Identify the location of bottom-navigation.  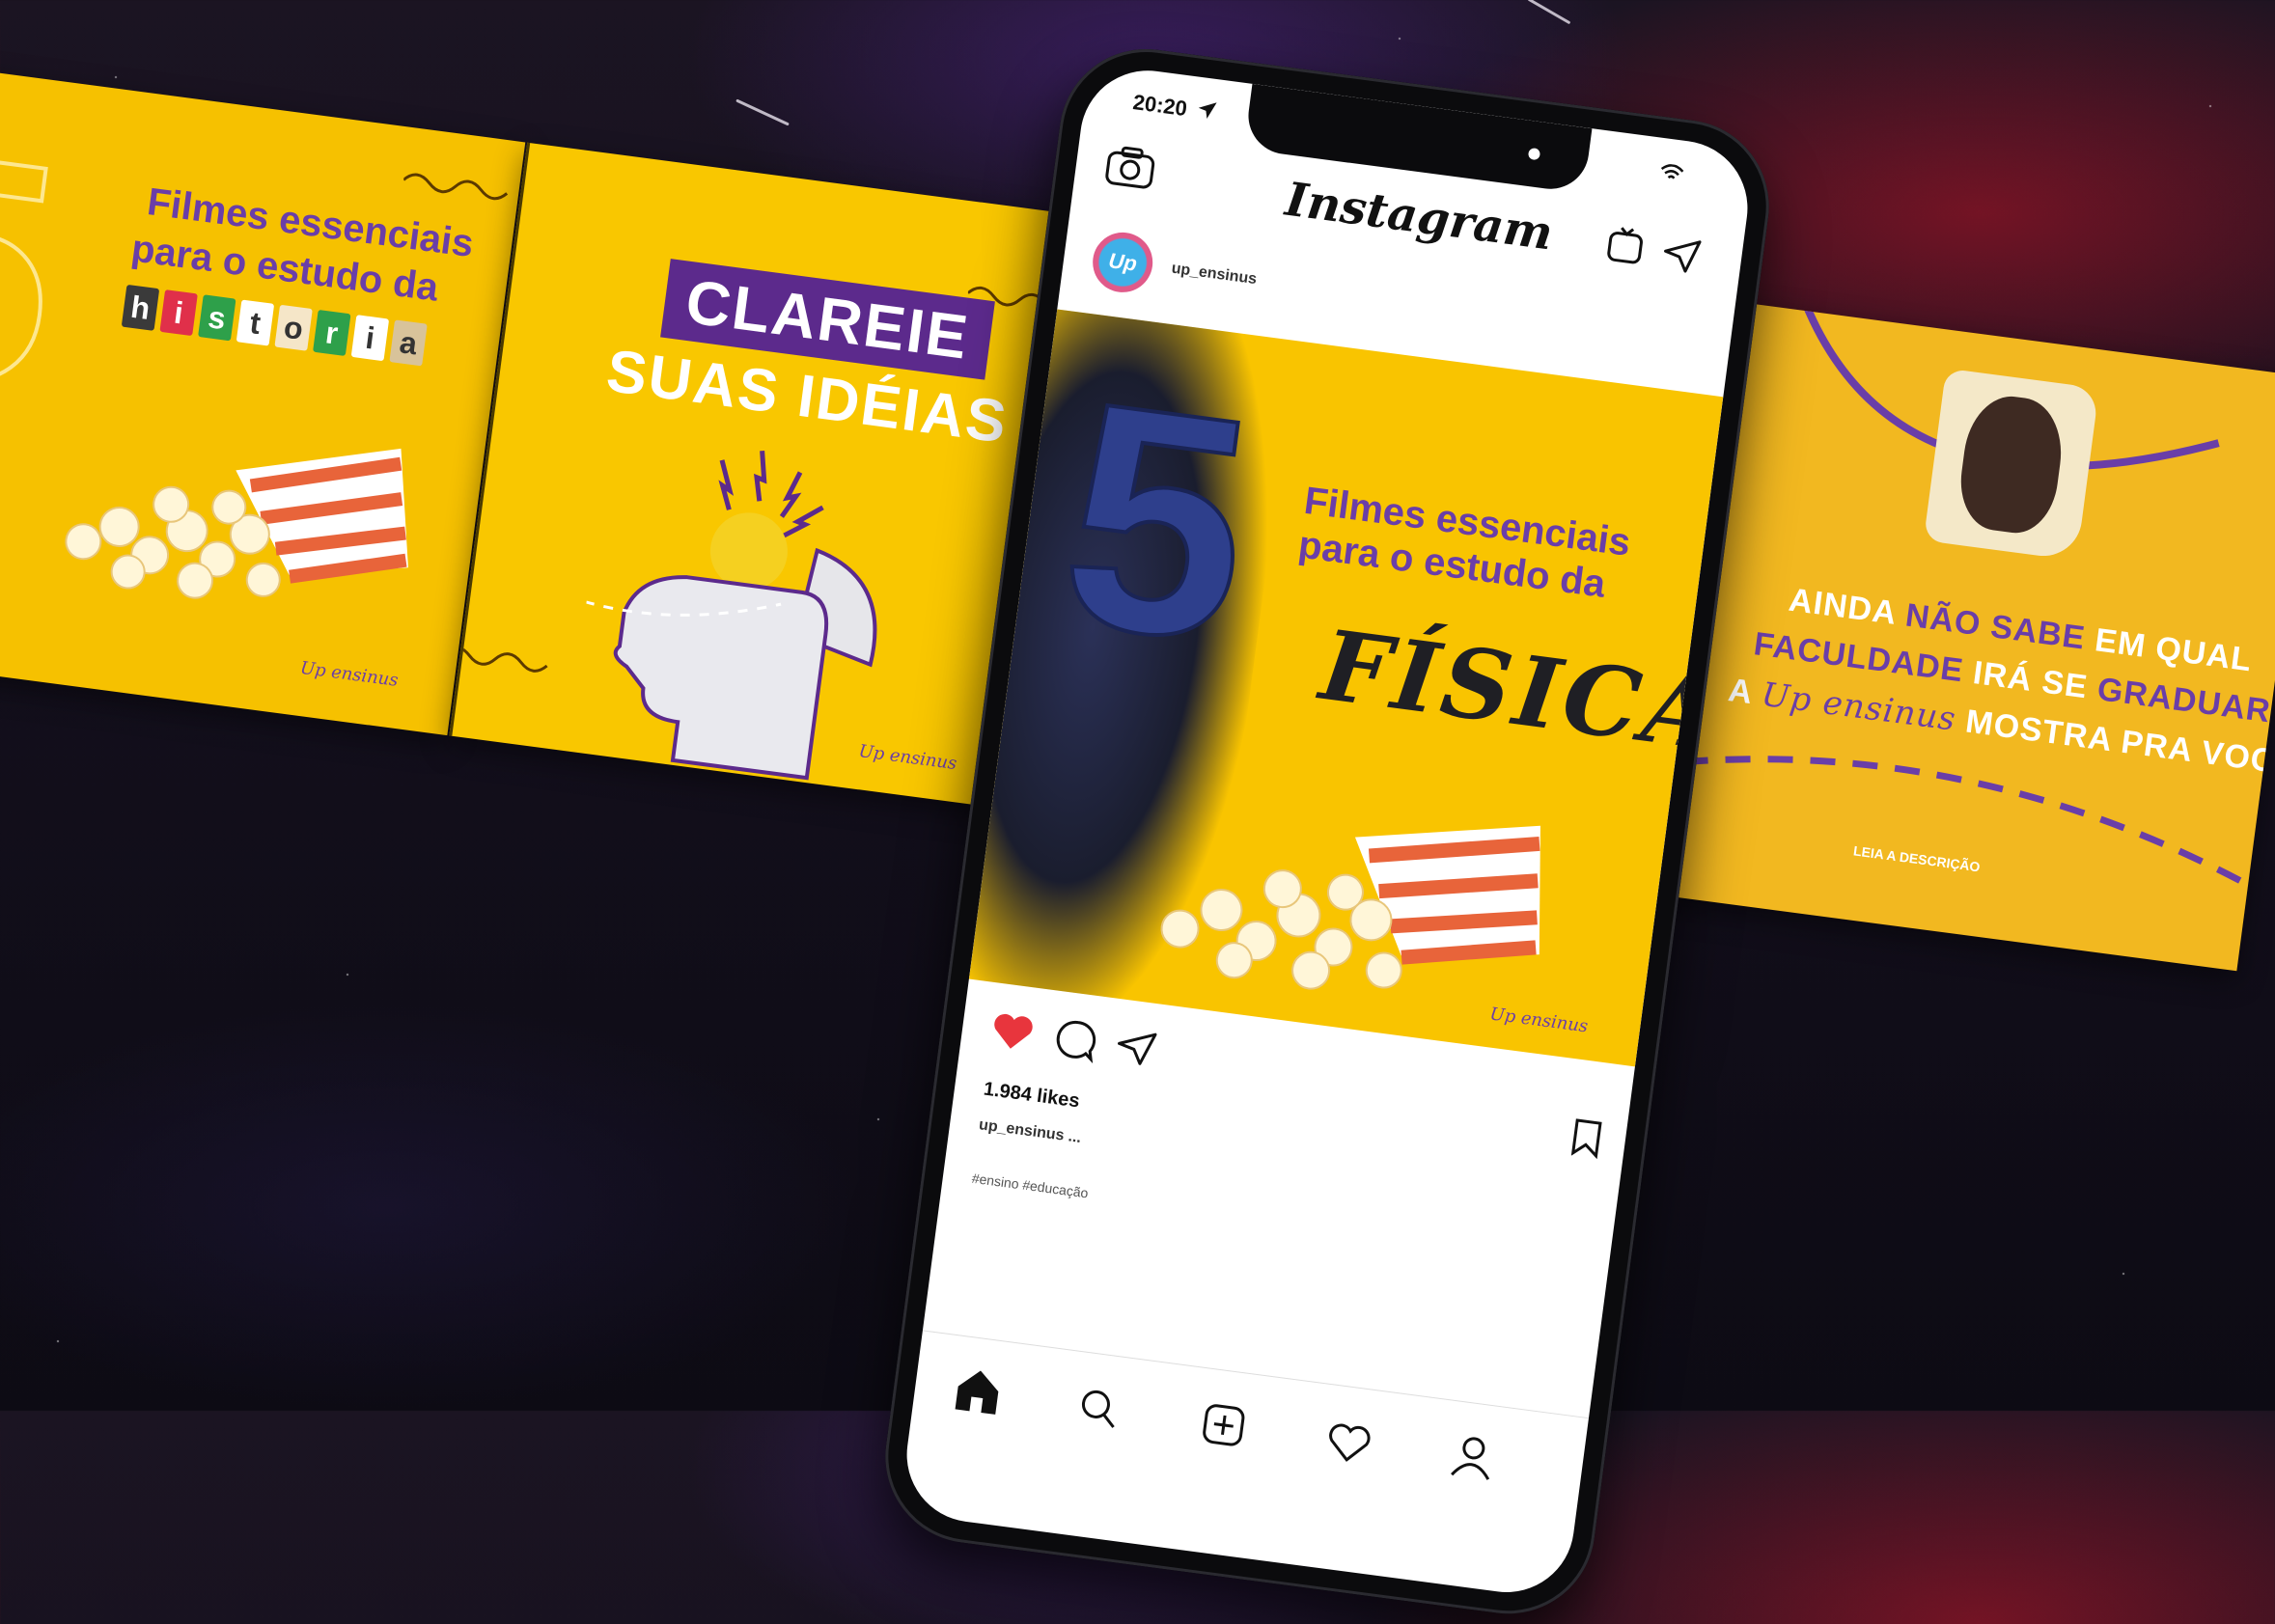
(1248, 1432).